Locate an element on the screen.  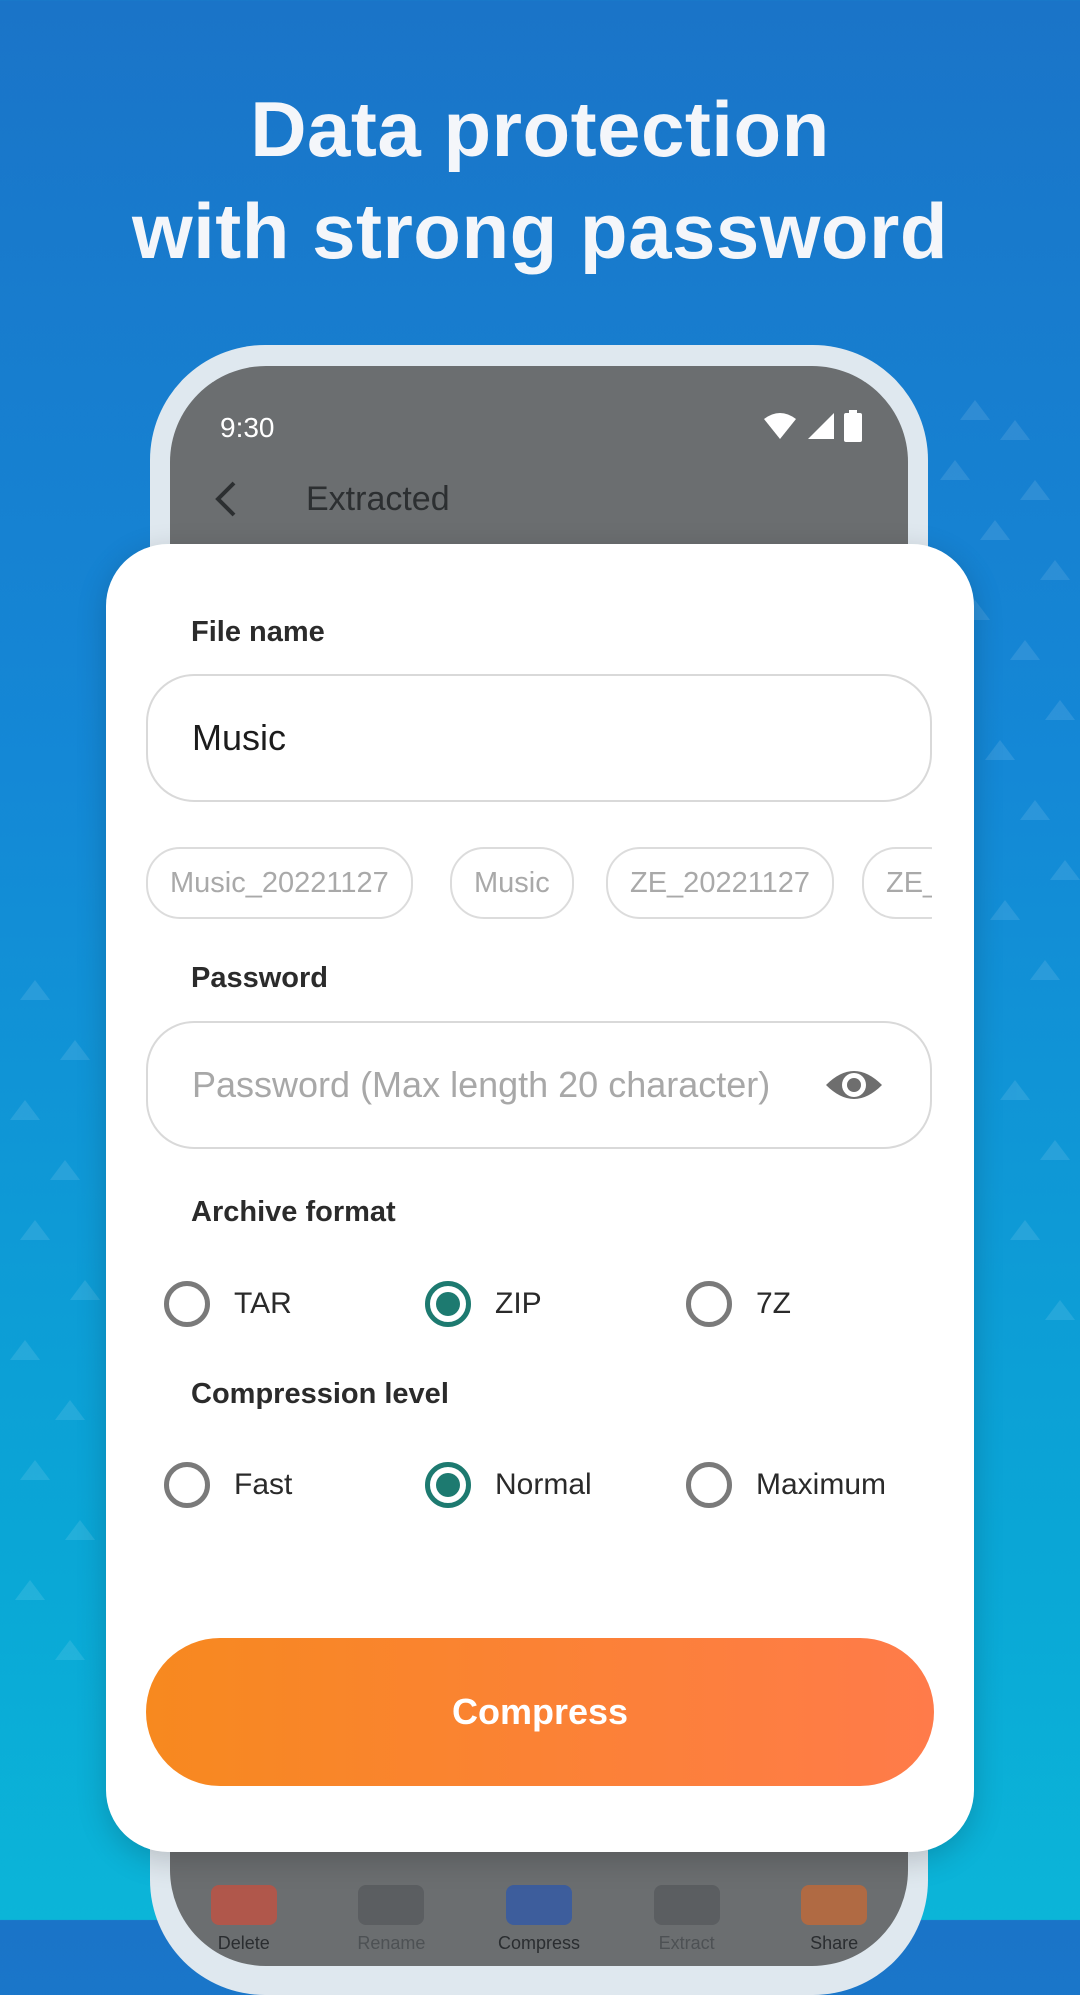
bottom-nav-label: Share is located at coordinates (834, 1943).